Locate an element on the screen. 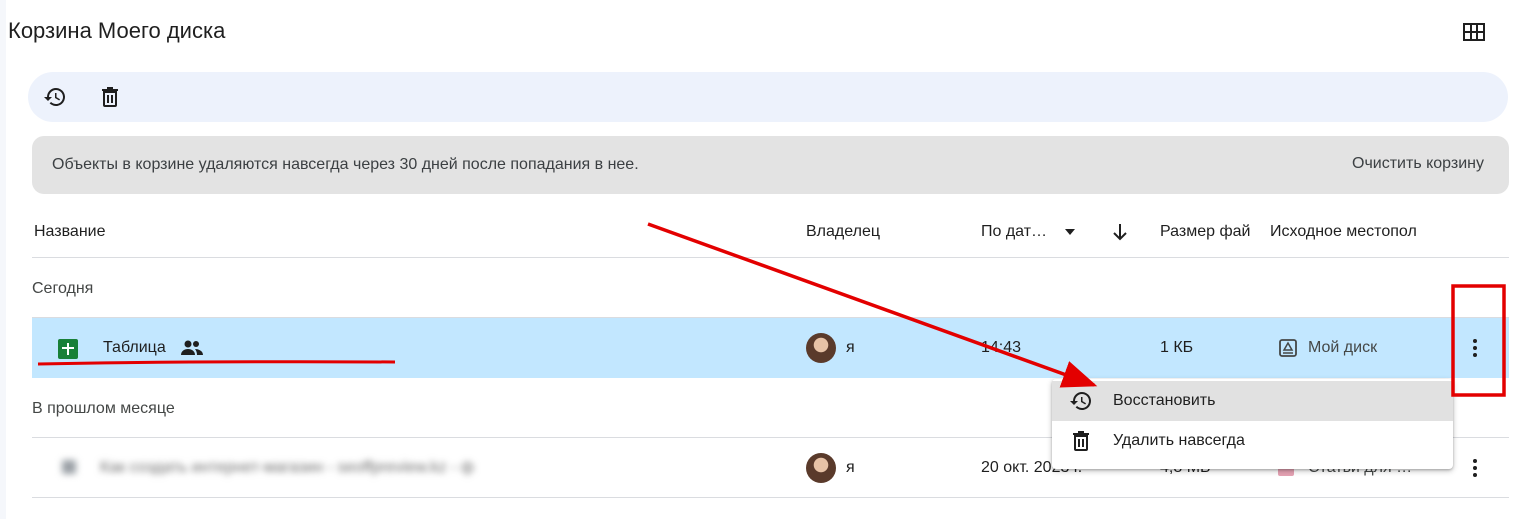 This screenshot has height=519, width=1534. left-panel-edge is located at coordinates (3, 259).